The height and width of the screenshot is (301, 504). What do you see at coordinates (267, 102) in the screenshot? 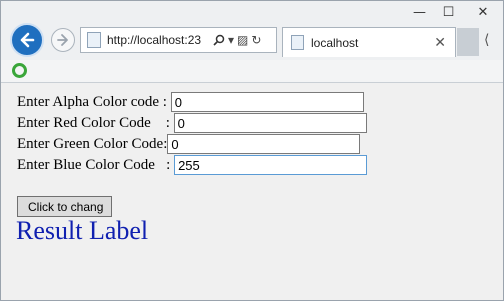
I see `alpha-input` at bounding box center [267, 102].